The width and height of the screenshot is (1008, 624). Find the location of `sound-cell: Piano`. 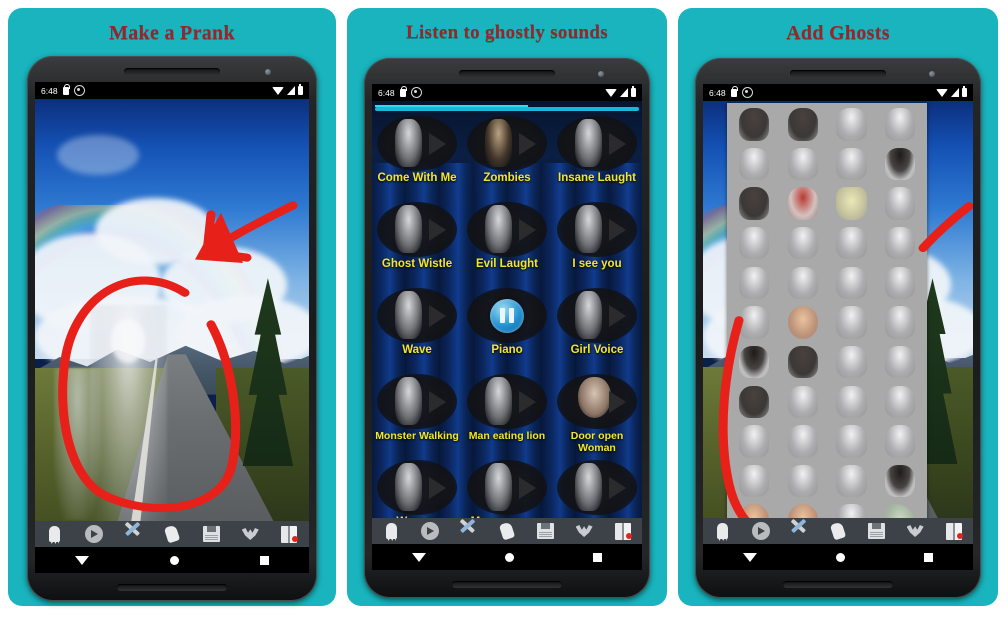

sound-cell: Piano is located at coordinates (507, 329).